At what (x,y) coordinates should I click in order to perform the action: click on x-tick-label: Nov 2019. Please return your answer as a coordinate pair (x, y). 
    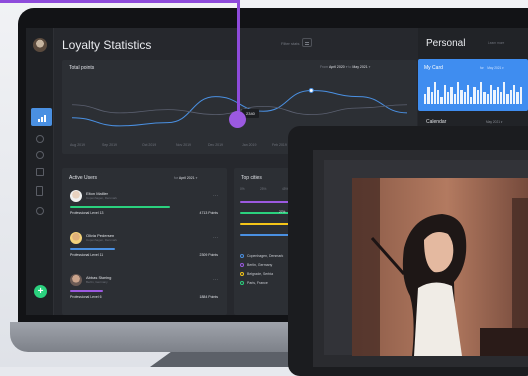
    Looking at the image, I should click on (183, 145).